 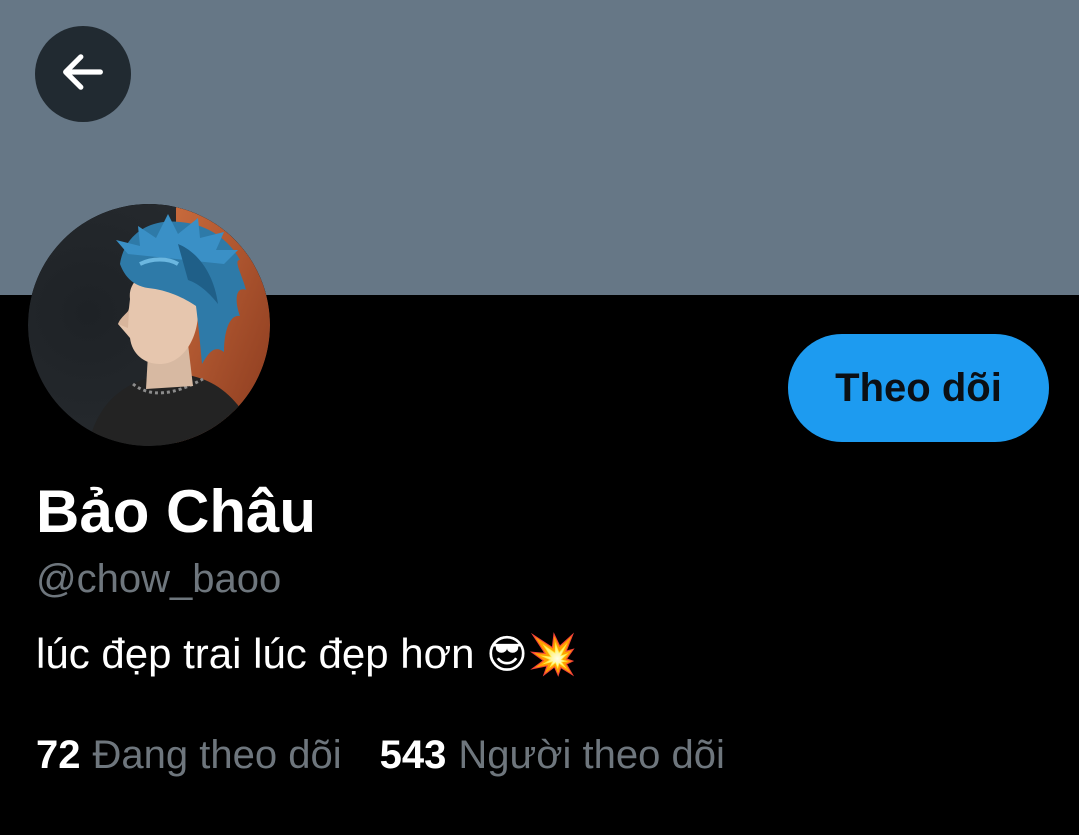 I want to click on followers-link: 543 Người theo dõi, so click(x=552, y=755).